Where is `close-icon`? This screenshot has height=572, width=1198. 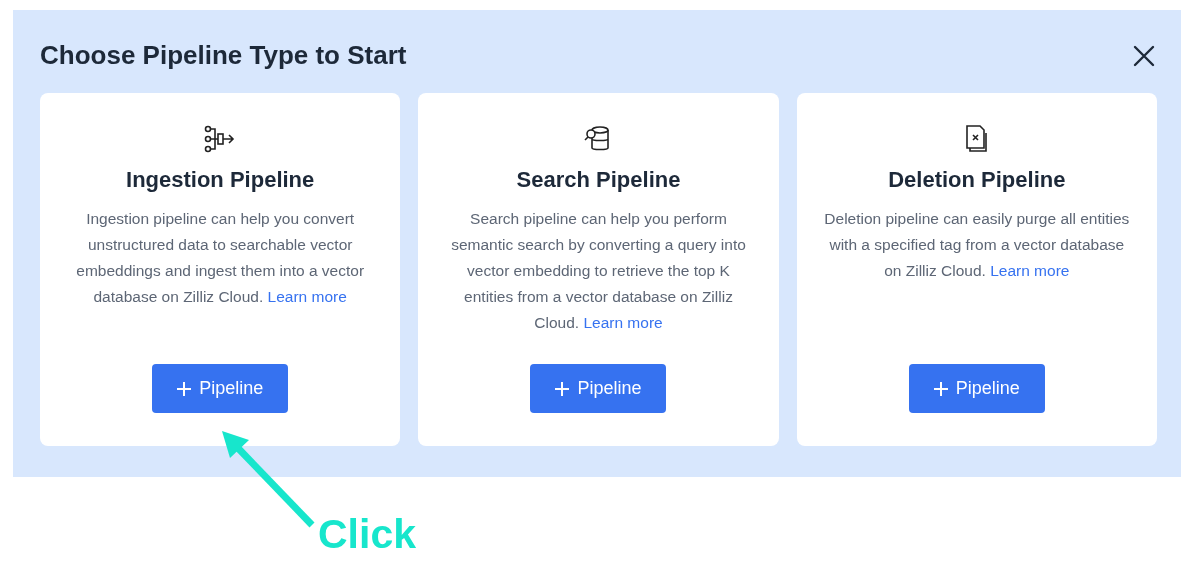 close-icon is located at coordinates (1144, 55).